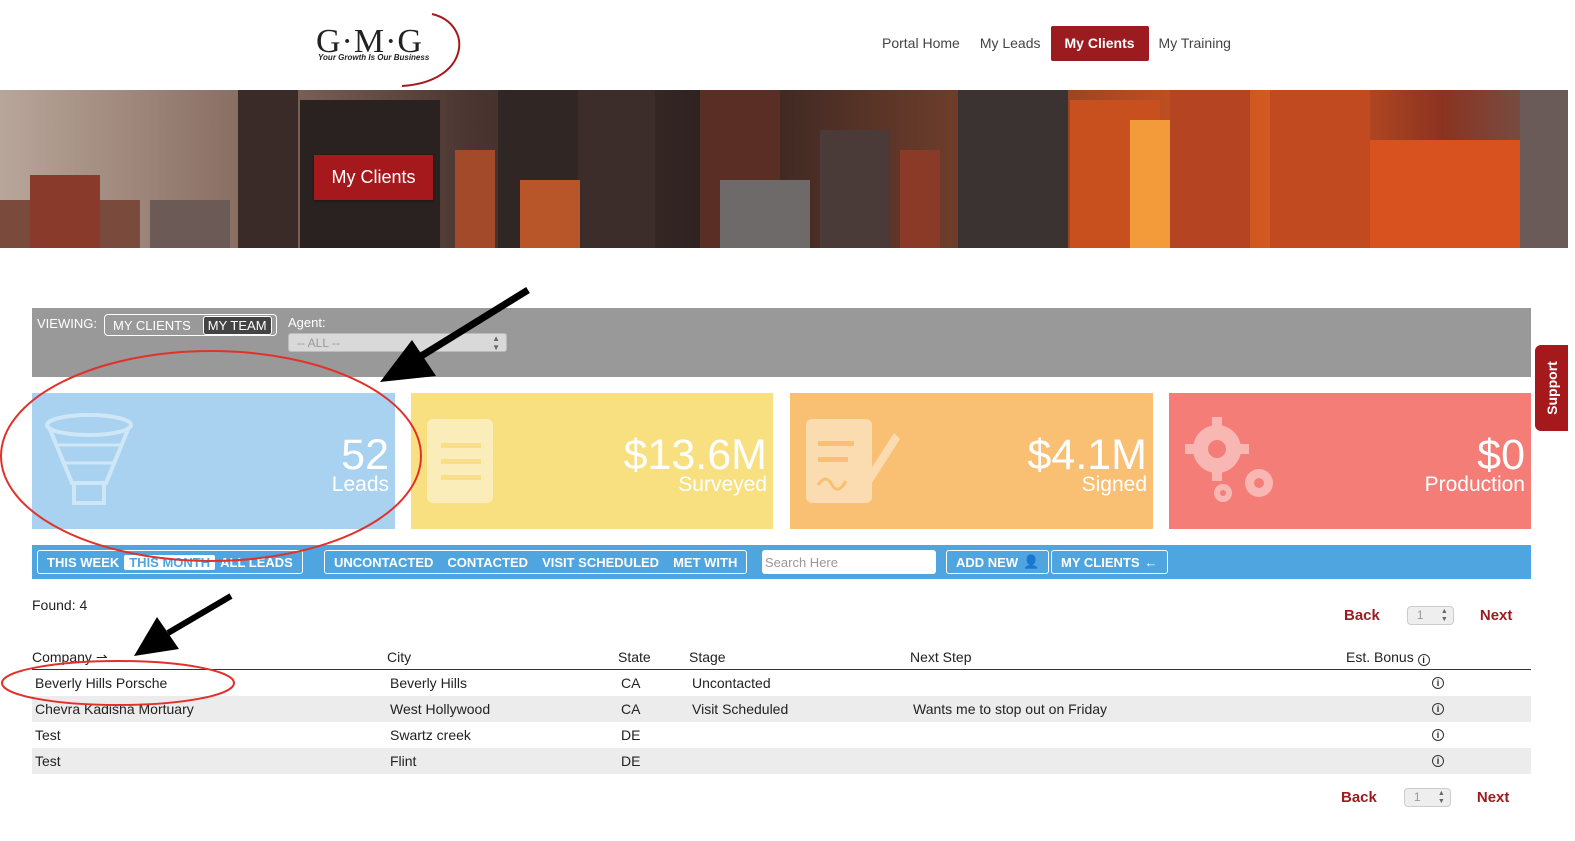  Describe the element at coordinates (237, 325) in the screenshot. I see `toggle-my-team: MY TEAM` at that location.